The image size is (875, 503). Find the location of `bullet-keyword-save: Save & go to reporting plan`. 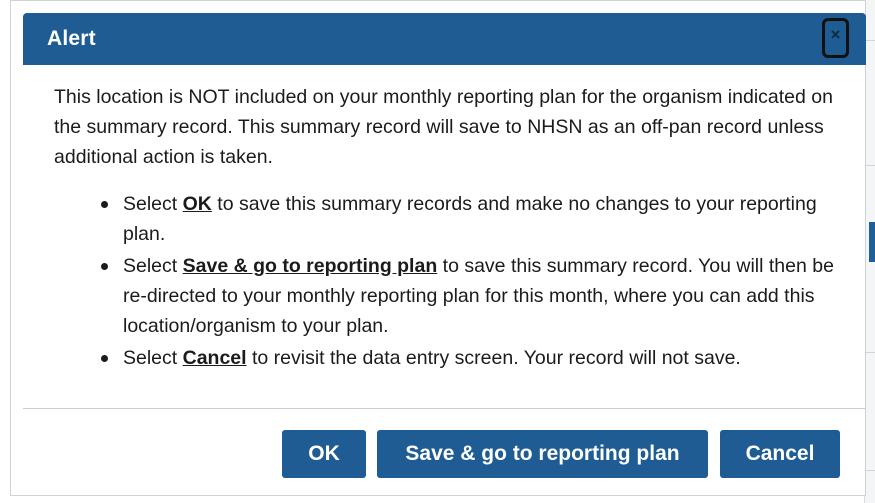

bullet-keyword-save: Save & go to reporting plan is located at coordinates (310, 266).